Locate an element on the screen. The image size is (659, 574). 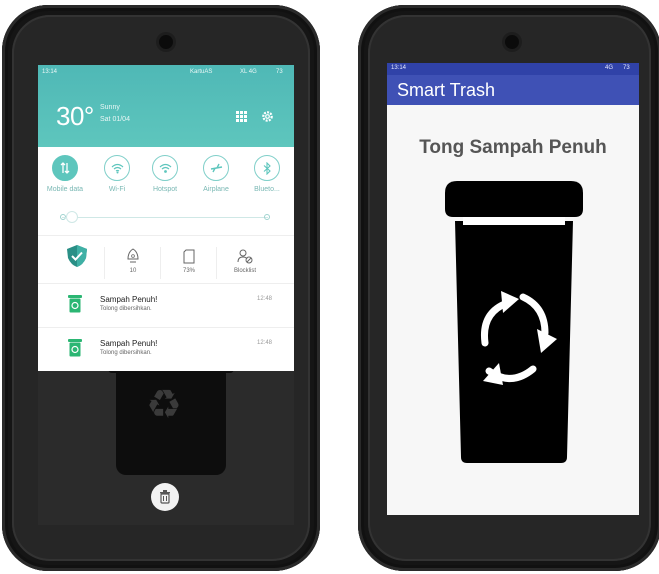
blocklist-icon is located at coordinates (245, 256).